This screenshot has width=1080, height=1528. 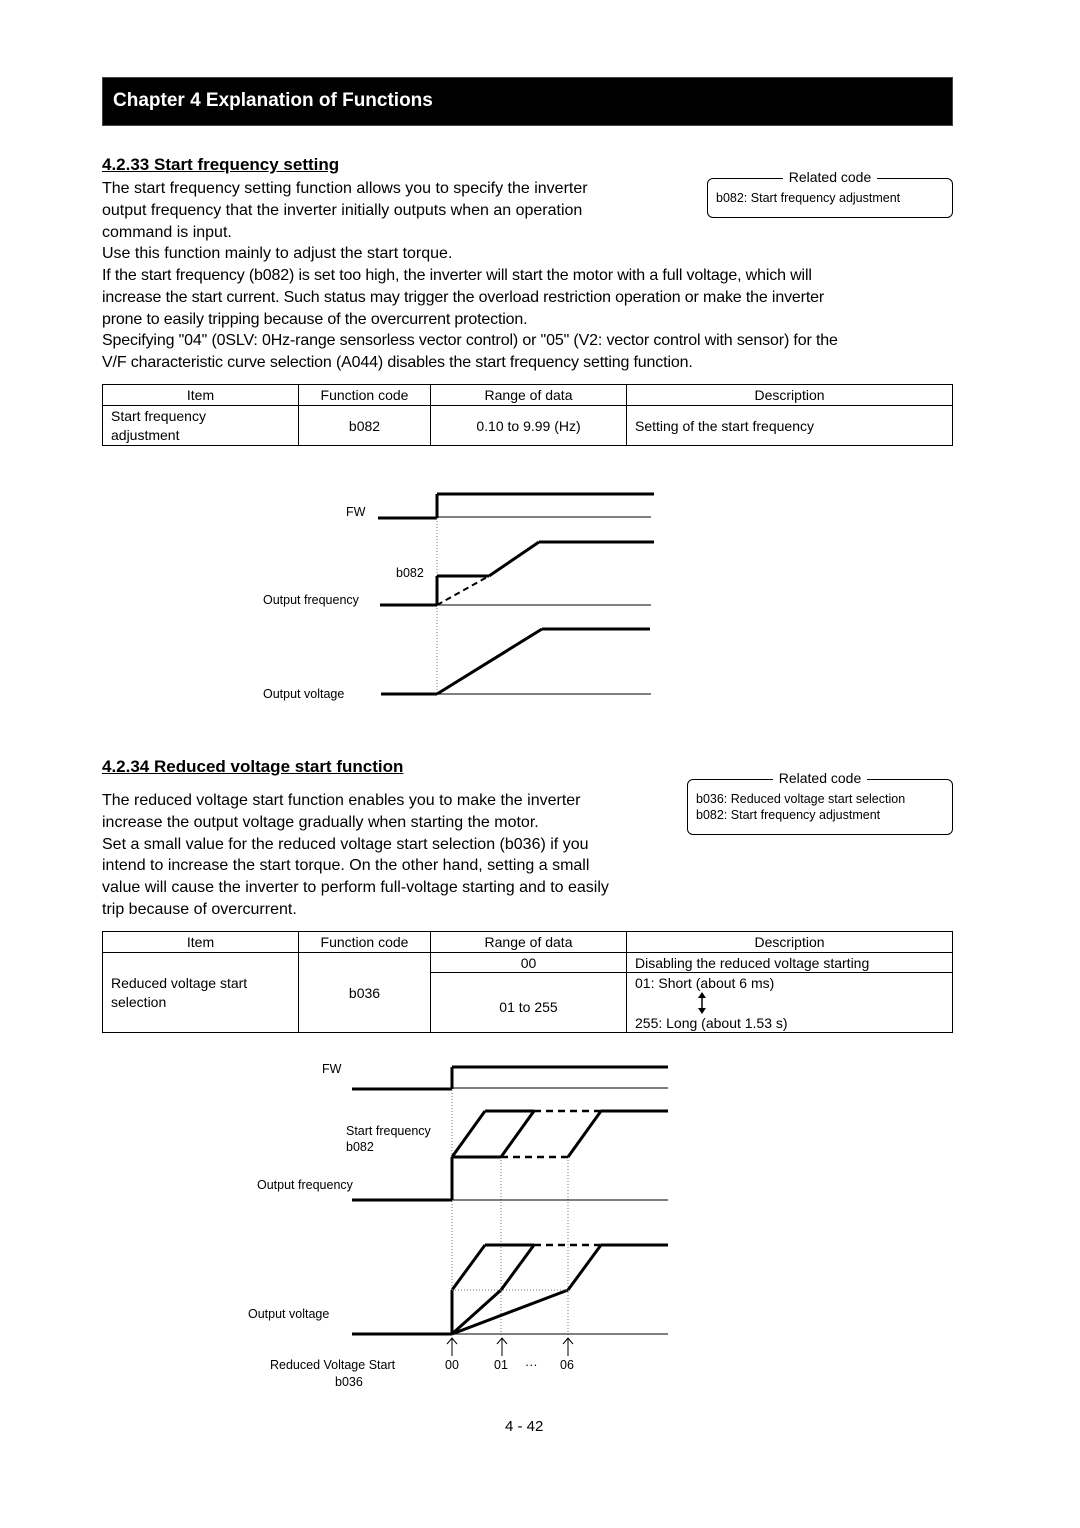 I want to click on label-b082: b082, so click(x=360, y=1147).